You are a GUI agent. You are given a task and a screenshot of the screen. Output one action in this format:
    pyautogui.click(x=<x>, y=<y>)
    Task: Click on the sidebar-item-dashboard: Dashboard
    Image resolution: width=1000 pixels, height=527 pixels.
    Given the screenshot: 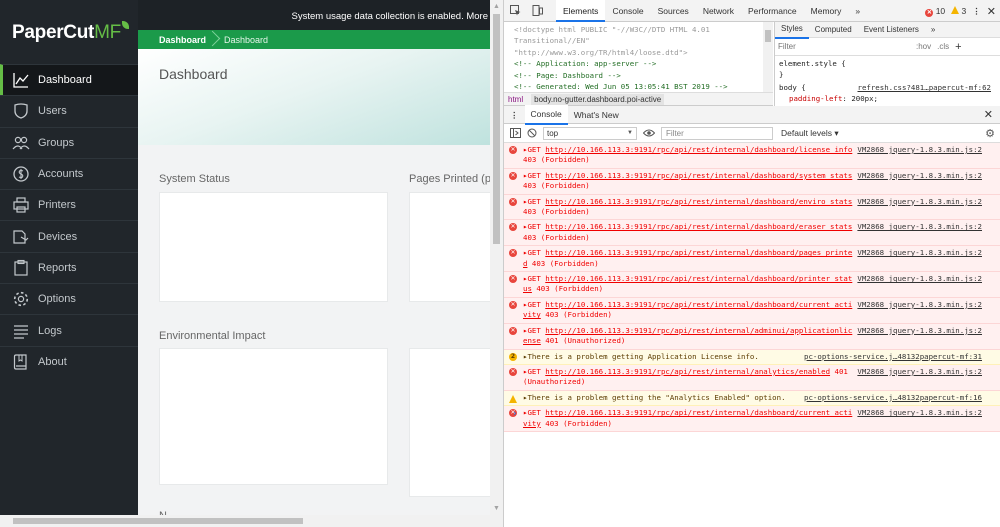 What is the action you would take?
    pyautogui.click(x=69, y=80)
    